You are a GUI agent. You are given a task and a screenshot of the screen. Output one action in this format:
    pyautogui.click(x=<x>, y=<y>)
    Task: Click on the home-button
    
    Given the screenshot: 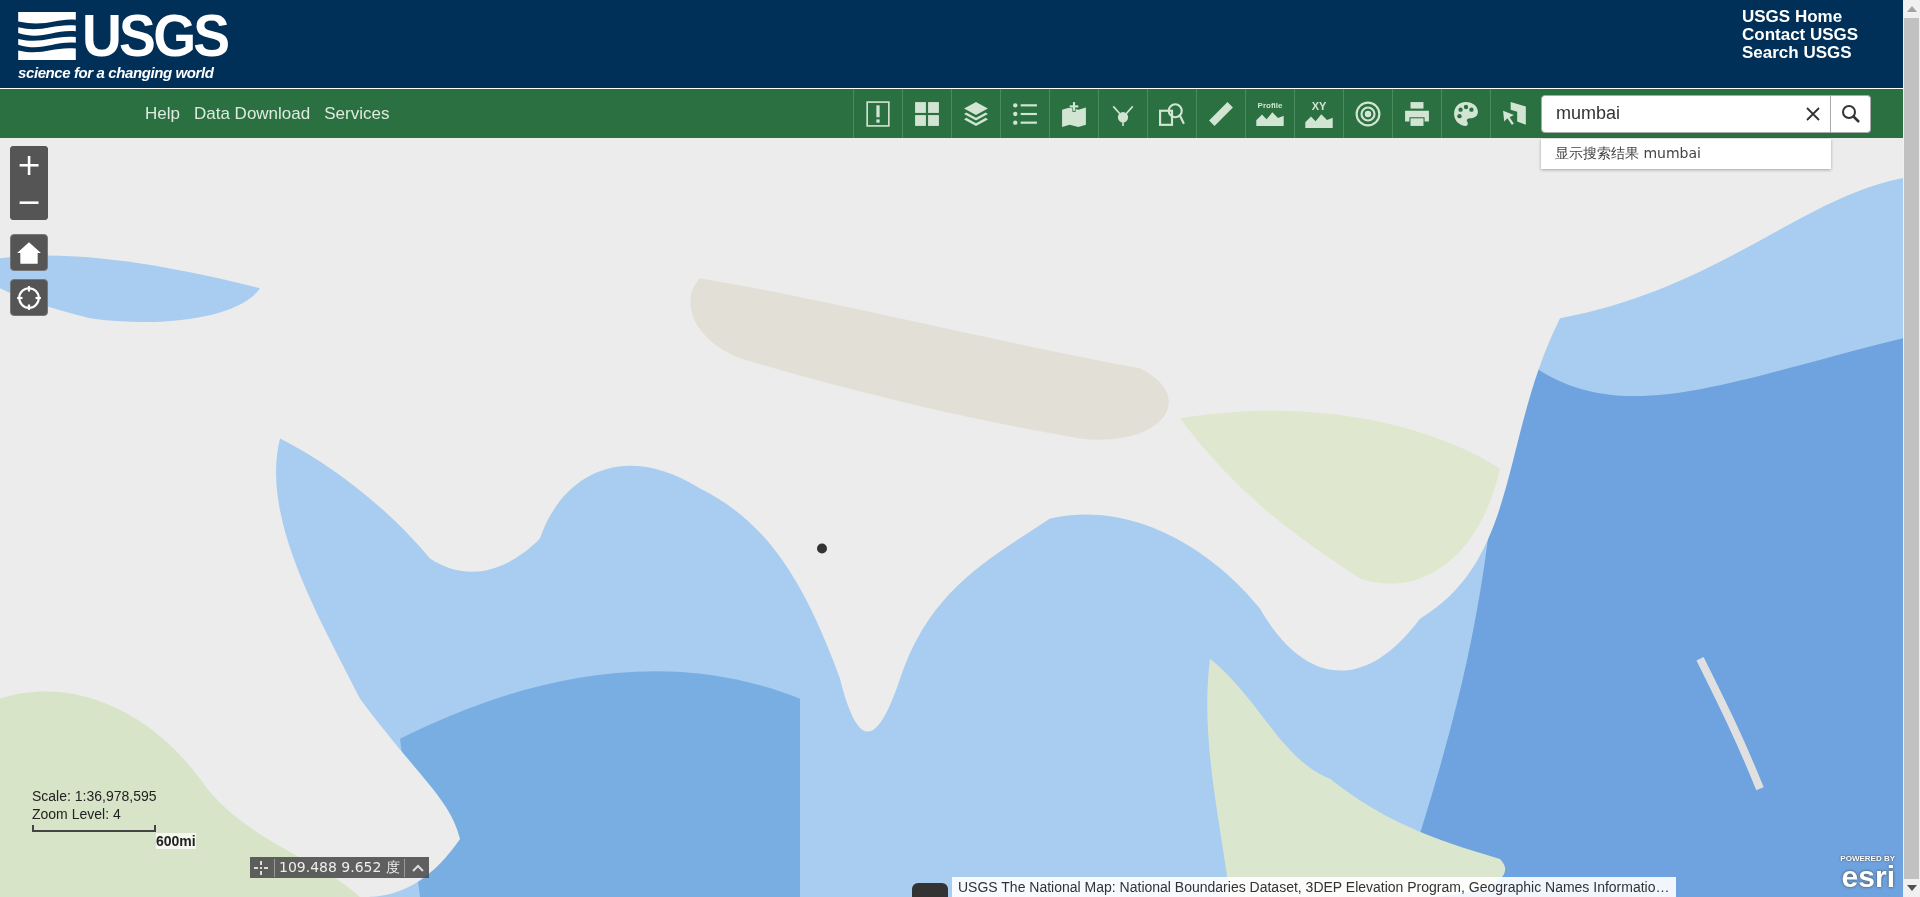 What is the action you would take?
    pyautogui.click(x=29, y=252)
    